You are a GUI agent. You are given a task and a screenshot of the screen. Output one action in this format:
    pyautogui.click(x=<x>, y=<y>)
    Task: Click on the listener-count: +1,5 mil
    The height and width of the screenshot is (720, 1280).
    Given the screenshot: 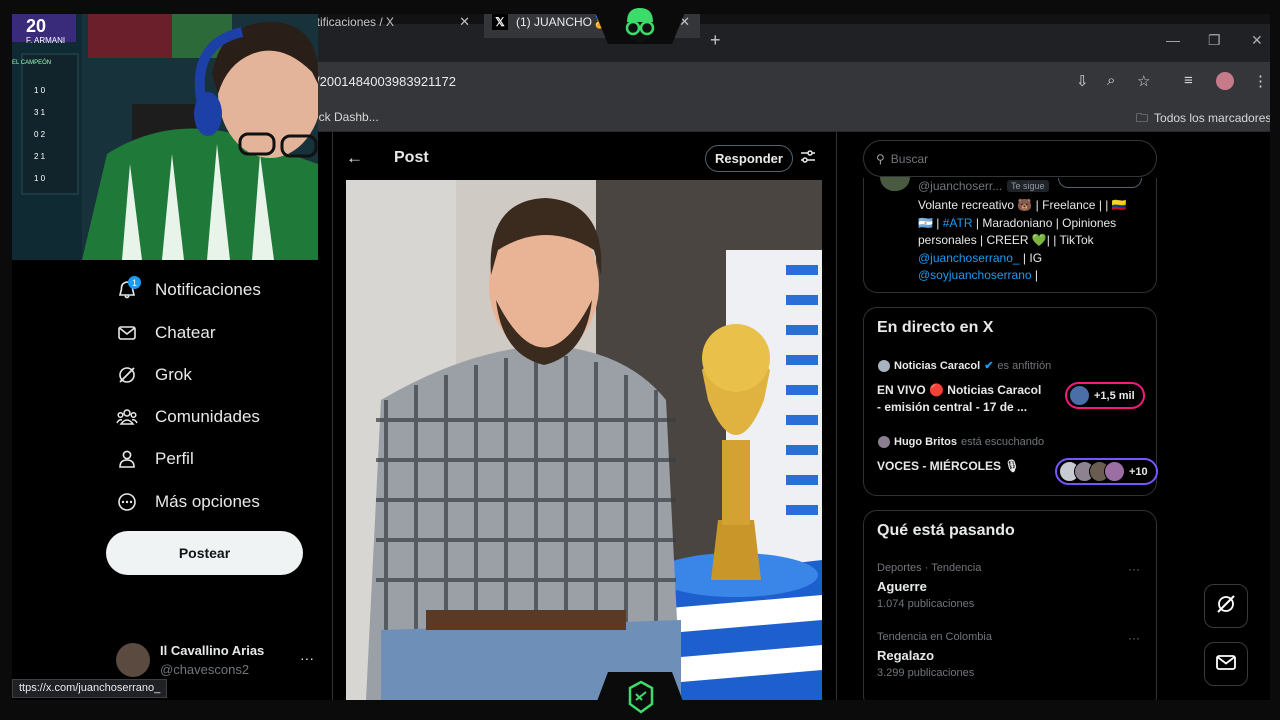 What is the action you would take?
    pyautogui.click(x=1114, y=395)
    